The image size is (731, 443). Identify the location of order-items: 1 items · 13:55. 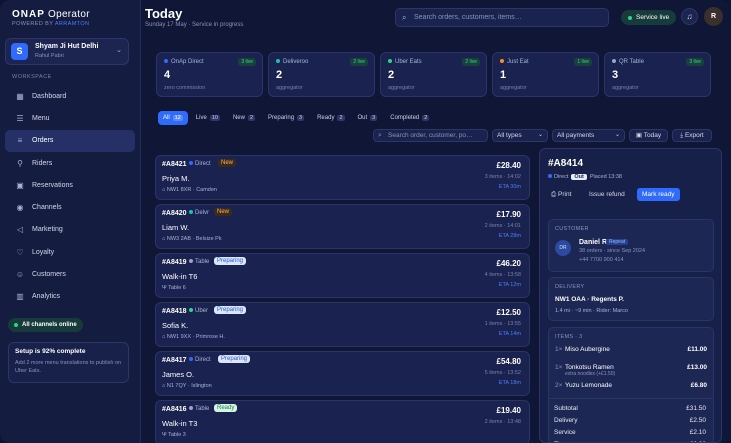
(502, 324).